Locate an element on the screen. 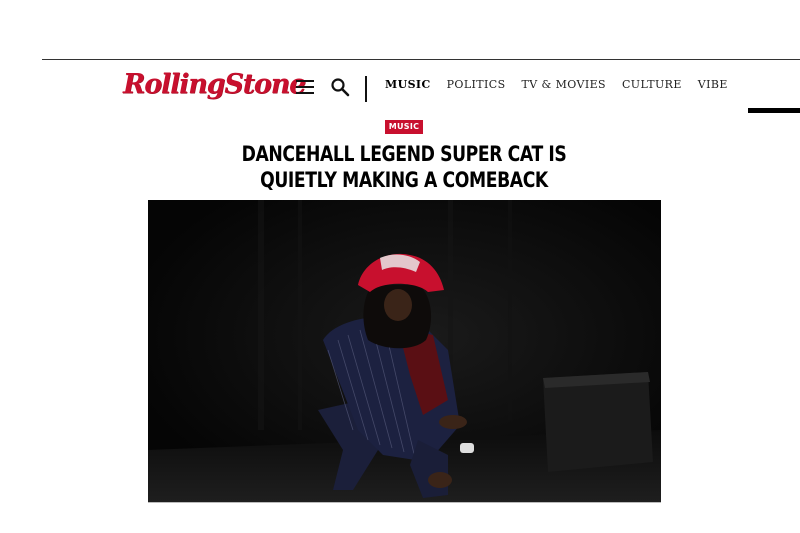  headline-line-2: QUIETLY MAKING A COMEBACK is located at coordinates (404, 180).